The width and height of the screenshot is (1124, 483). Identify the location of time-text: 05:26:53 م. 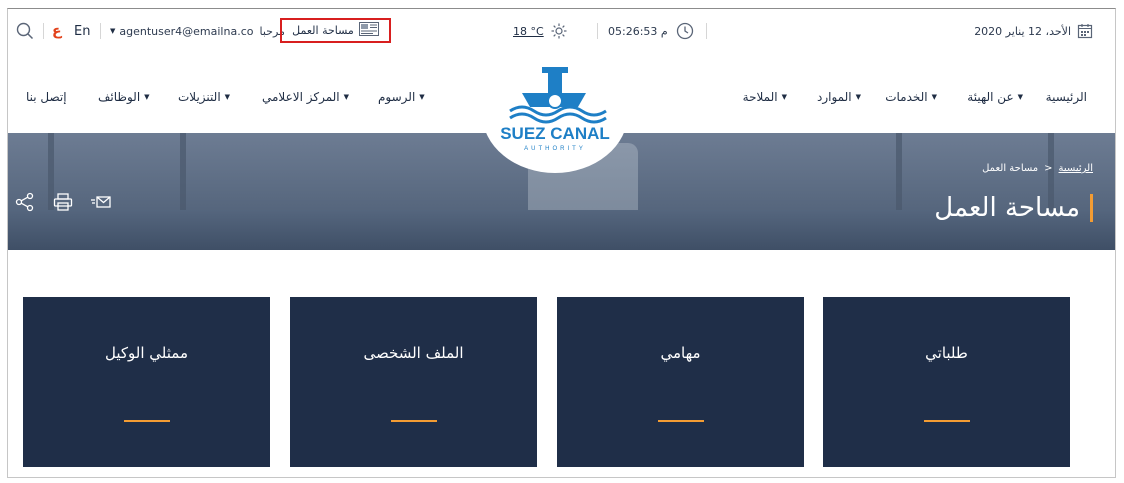
(638, 31).